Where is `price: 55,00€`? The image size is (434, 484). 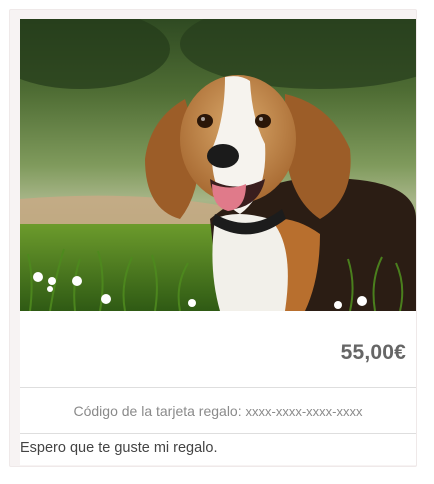
price: 55,00€ is located at coordinates (373, 352).